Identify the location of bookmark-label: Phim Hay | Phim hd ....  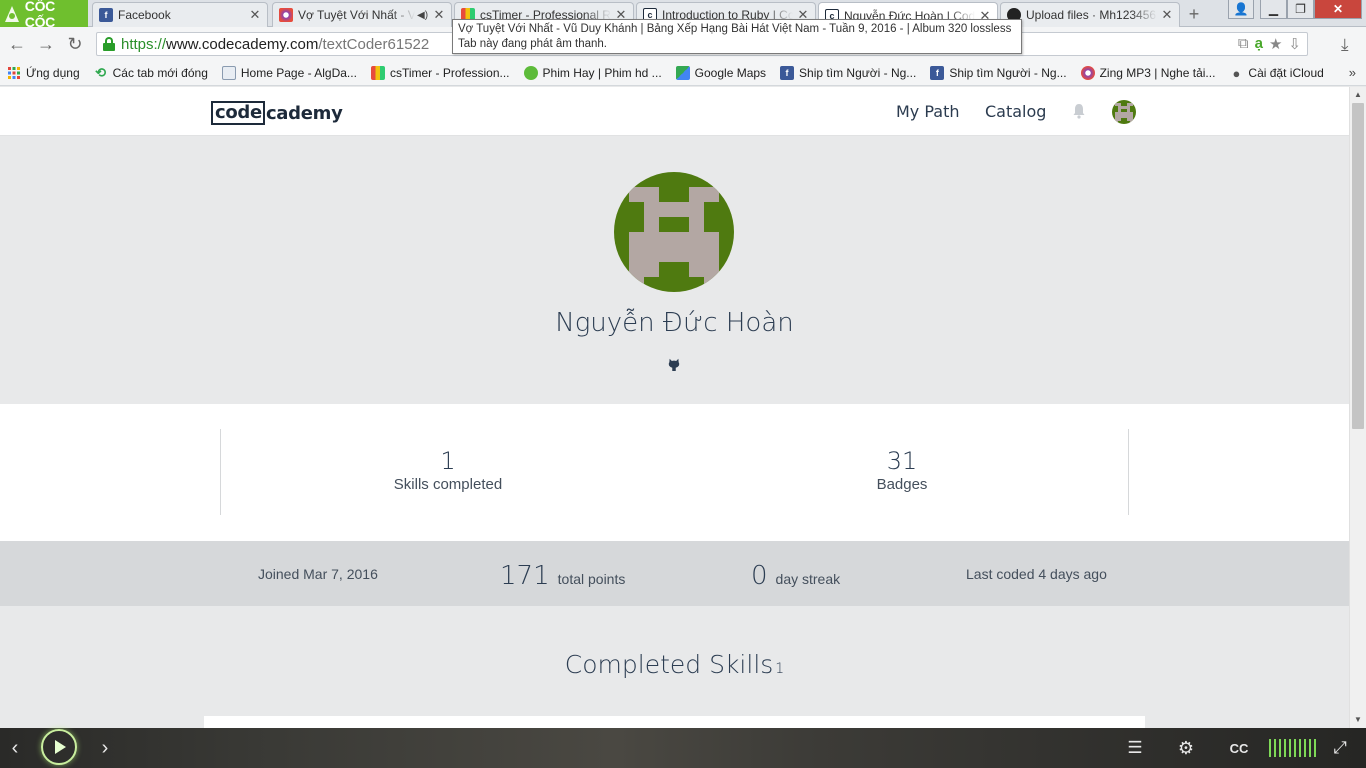
(602, 73).